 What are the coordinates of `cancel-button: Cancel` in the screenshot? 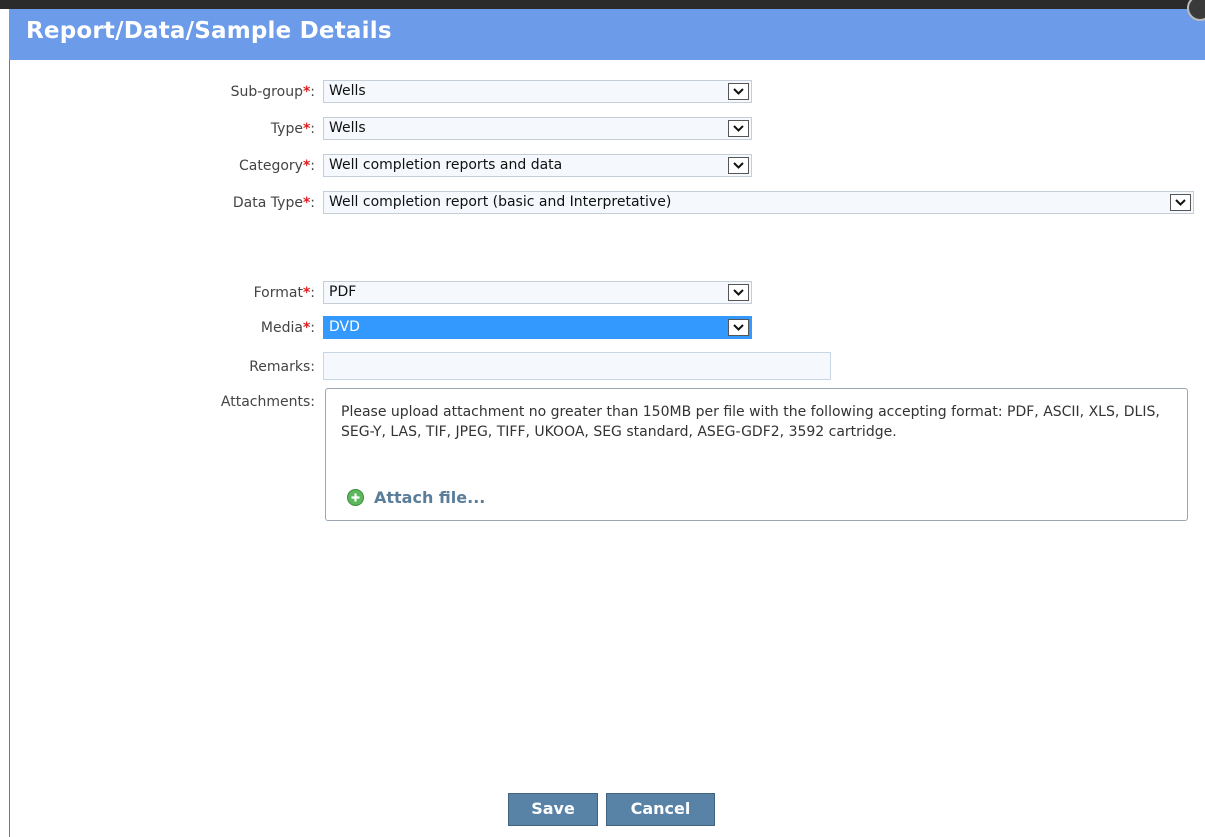 It's located at (660, 809).